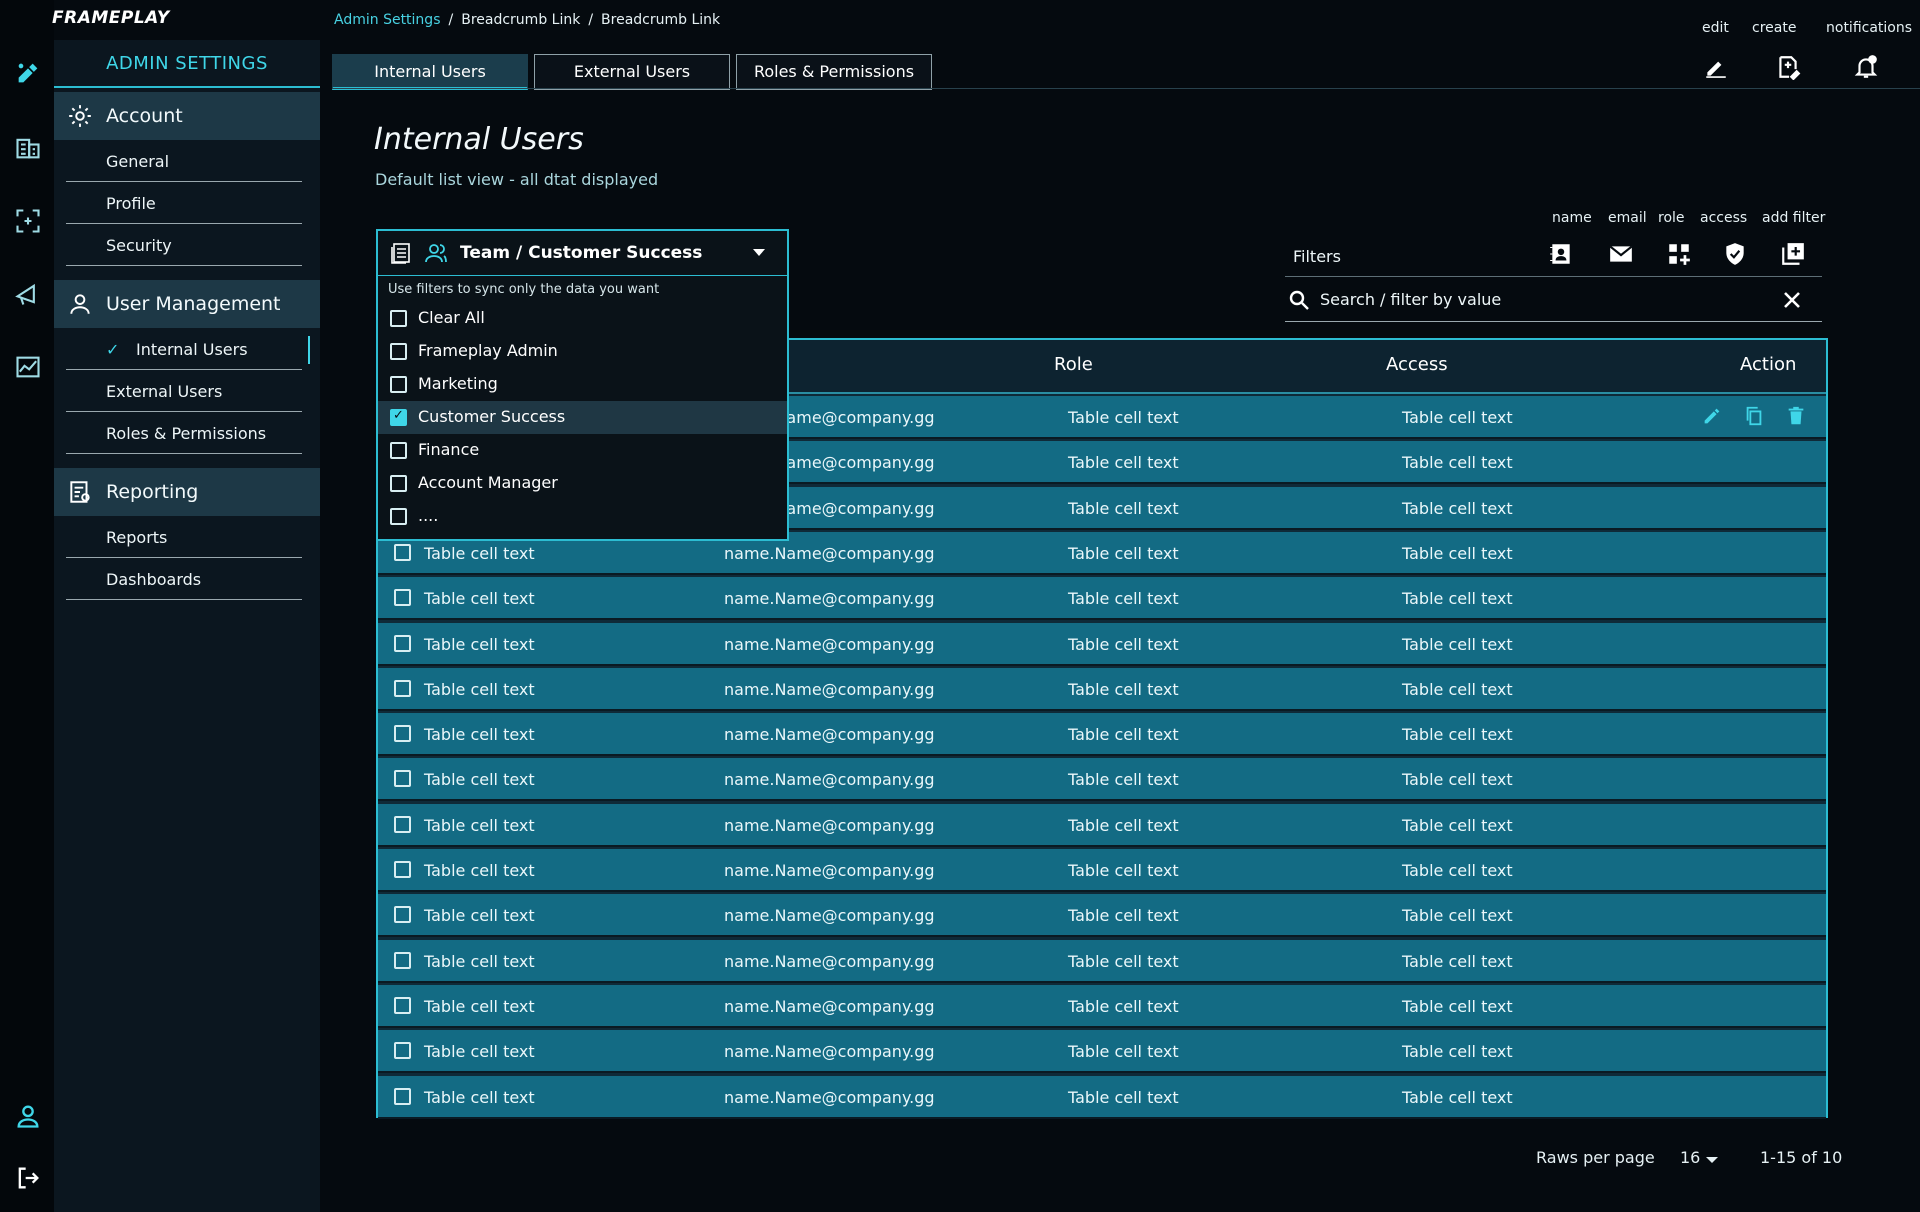  Describe the element at coordinates (430, 72) in the screenshot. I see `tab-internal-users: Internal Users` at that location.